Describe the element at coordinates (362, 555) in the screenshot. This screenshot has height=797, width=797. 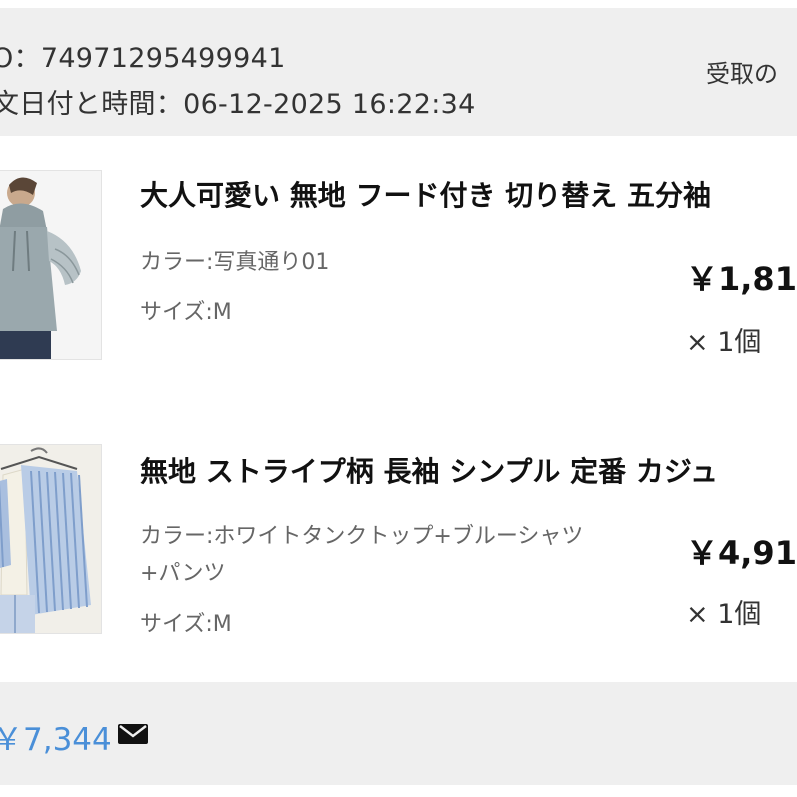
I see `product-color: カラー:ホワイトタンクトップ+ブルーシャツ+パンツ` at that location.